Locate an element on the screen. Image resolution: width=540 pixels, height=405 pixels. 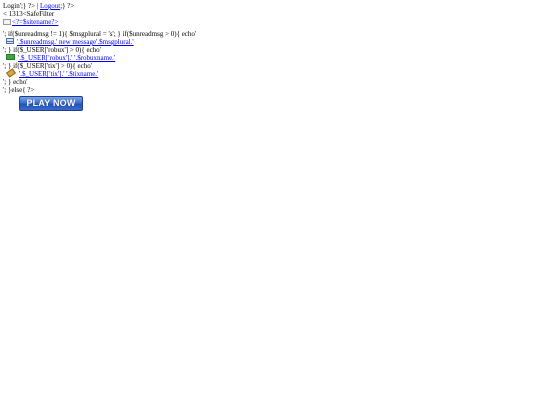
filter-line: < 1313<SafeFilter is located at coordinates (29, 14).